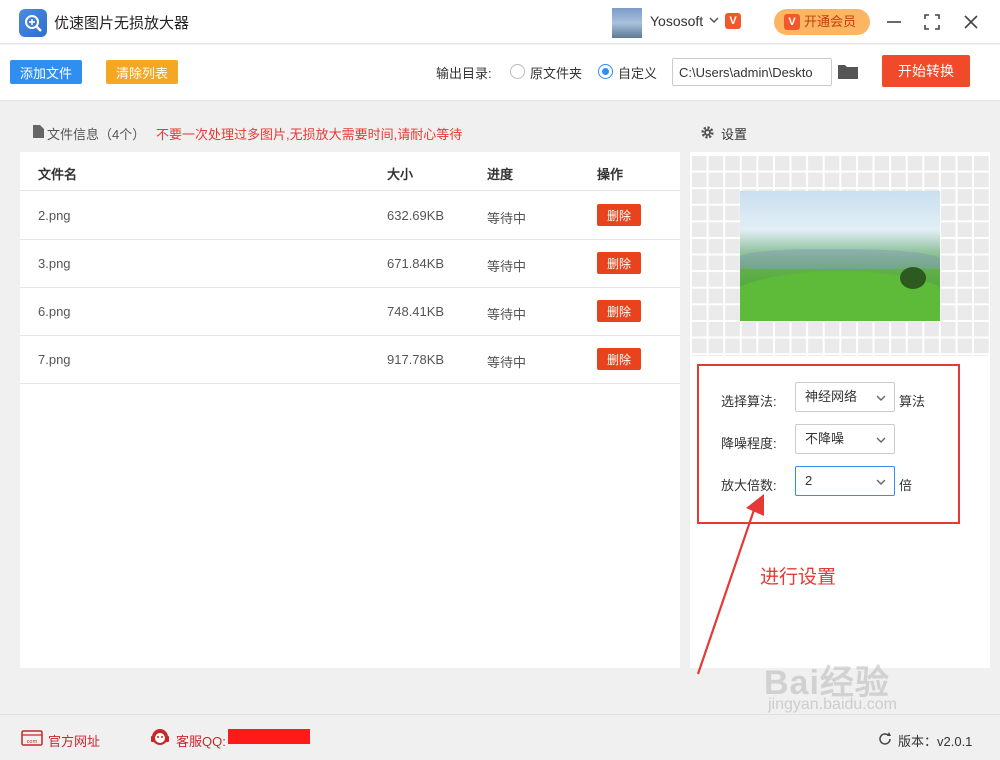  Describe the element at coordinates (54, 215) in the screenshot. I see `file-name: 2.png` at that location.